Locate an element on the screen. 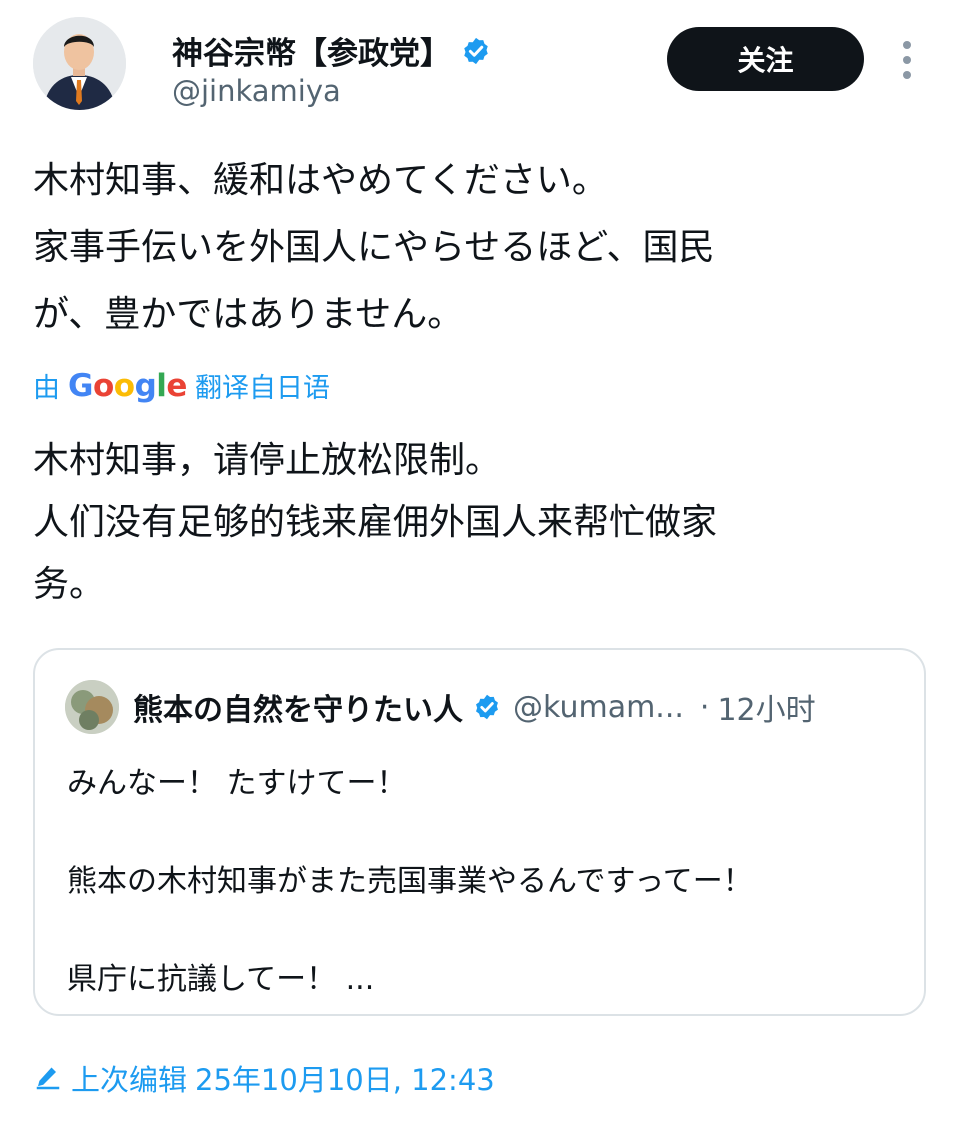 Image resolution: width=960 pixels, height=1123 pixels. translation-attribution: 由 Google 翻译自日语 is located at coordinates (181, 385).